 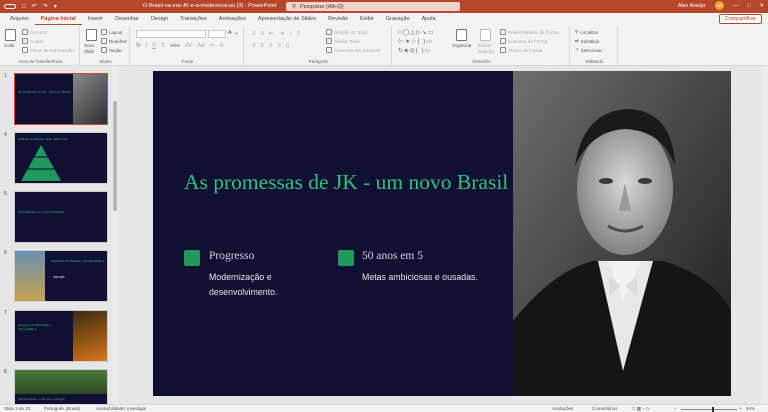 I want to click on copy-button: Copiar, so click(x=32, y=41).